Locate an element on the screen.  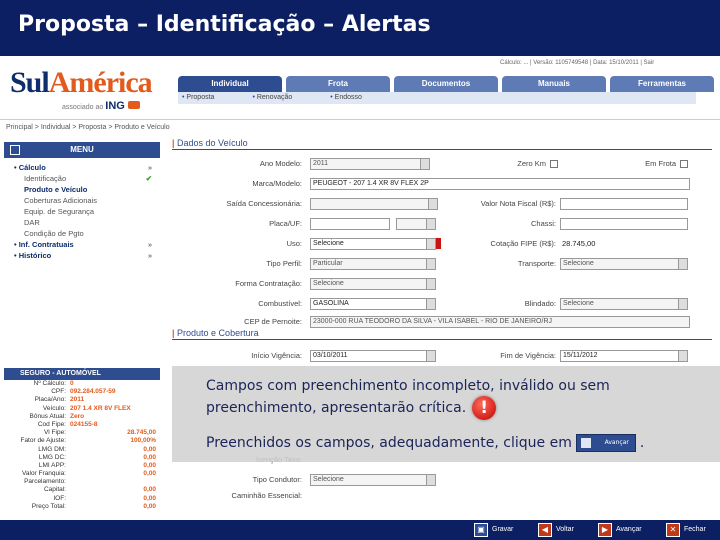
section-produto-cobertura: Produto e Cobertura is located at coordinates (442, 334).